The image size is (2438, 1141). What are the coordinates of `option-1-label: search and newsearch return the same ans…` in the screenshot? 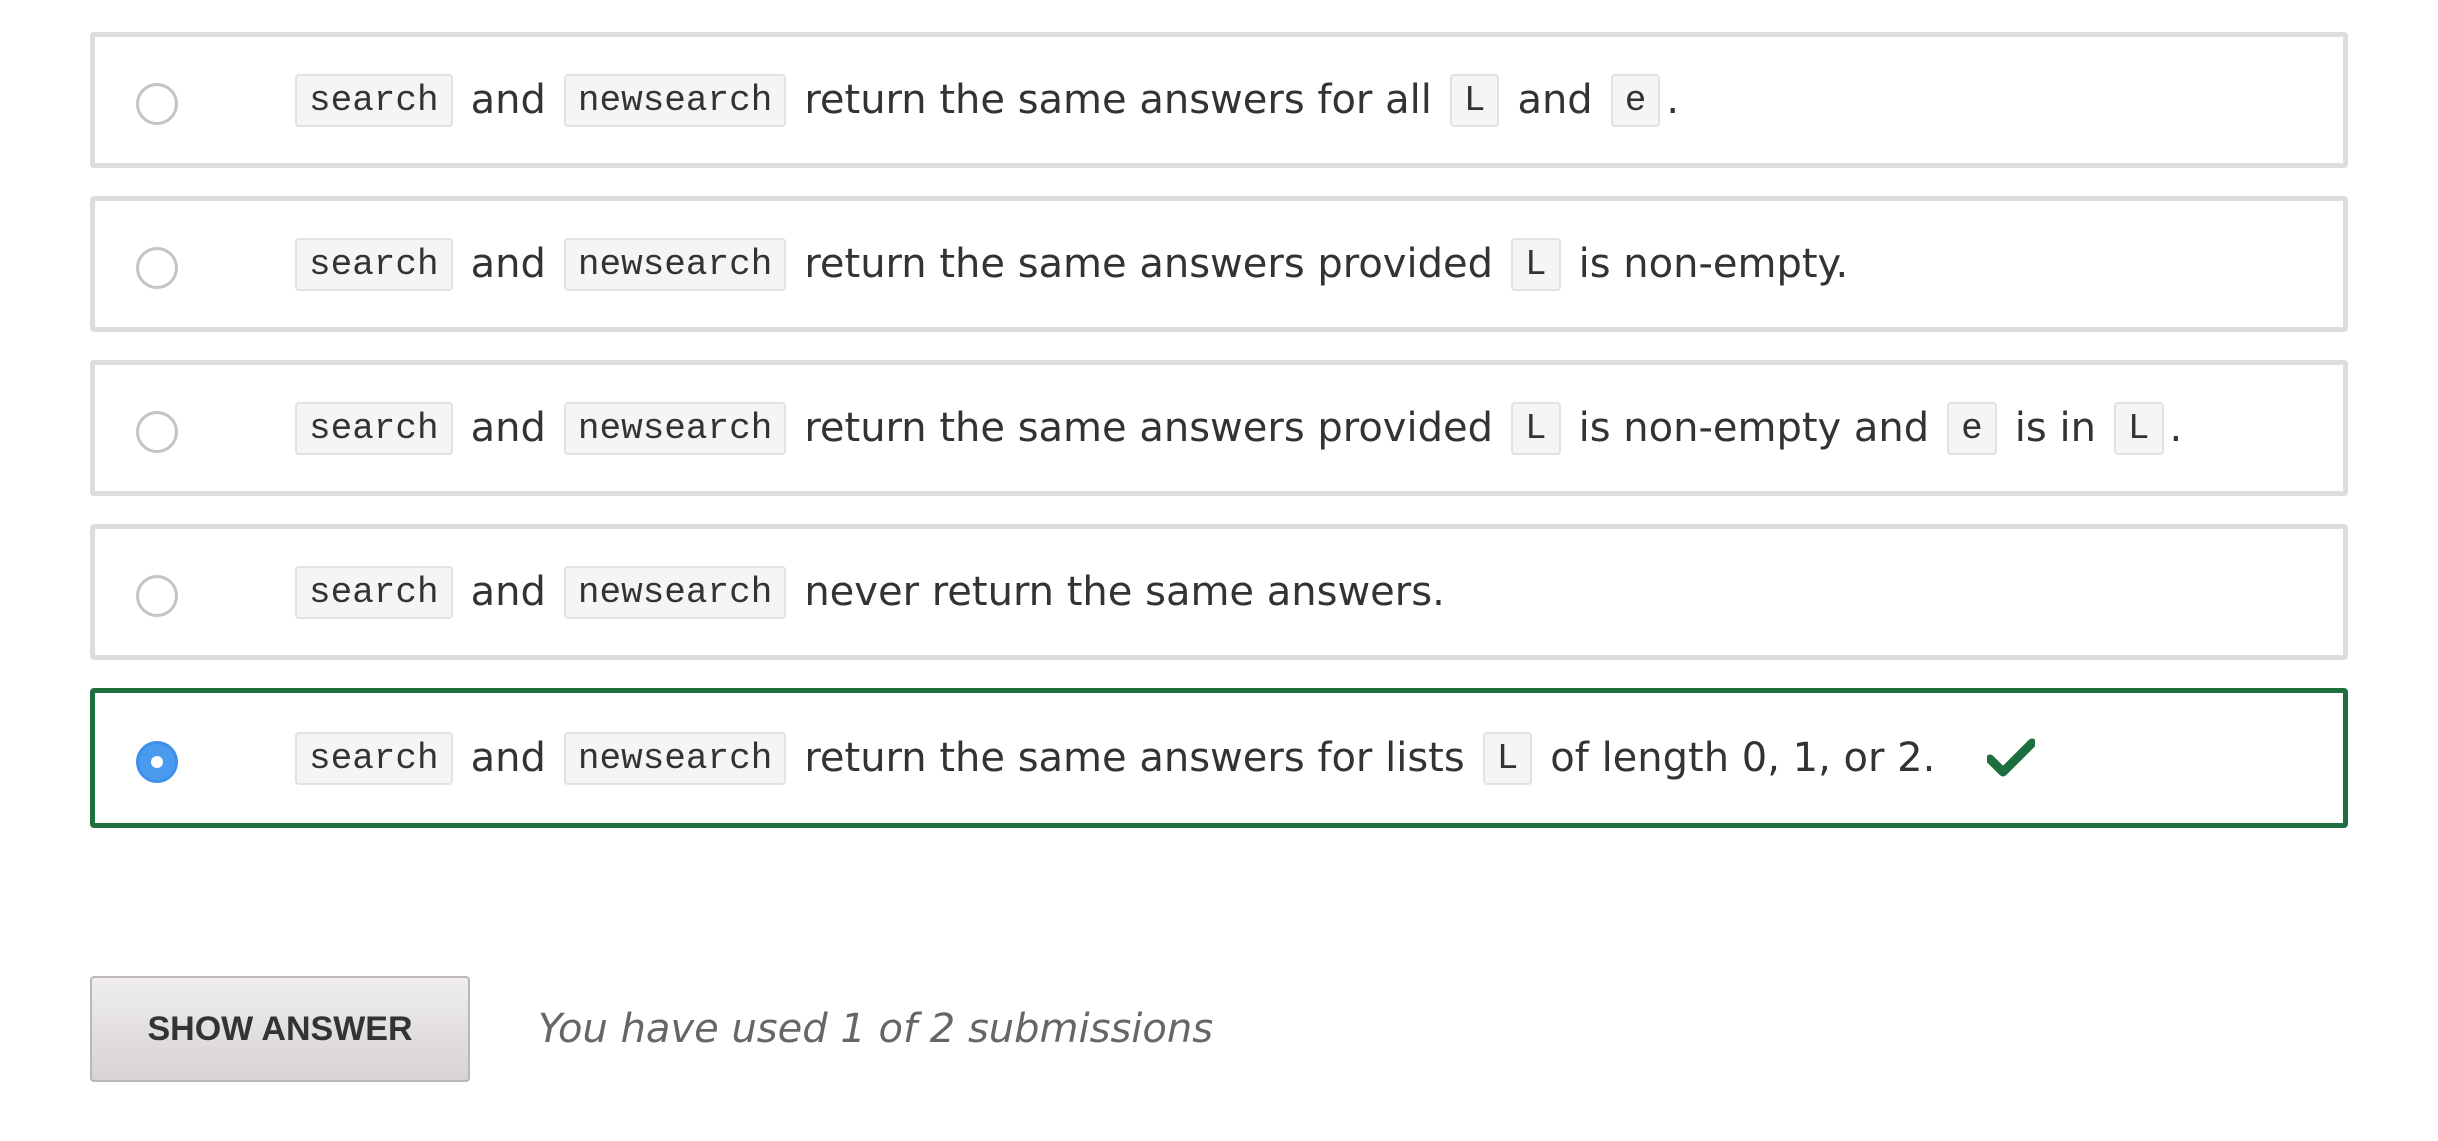 It's located at (987, 100).